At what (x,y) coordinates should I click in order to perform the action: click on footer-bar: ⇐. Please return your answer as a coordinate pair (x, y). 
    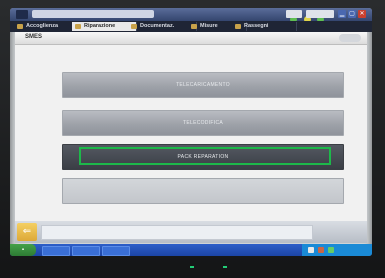
    Looking at the image, I should click on (191, 232).